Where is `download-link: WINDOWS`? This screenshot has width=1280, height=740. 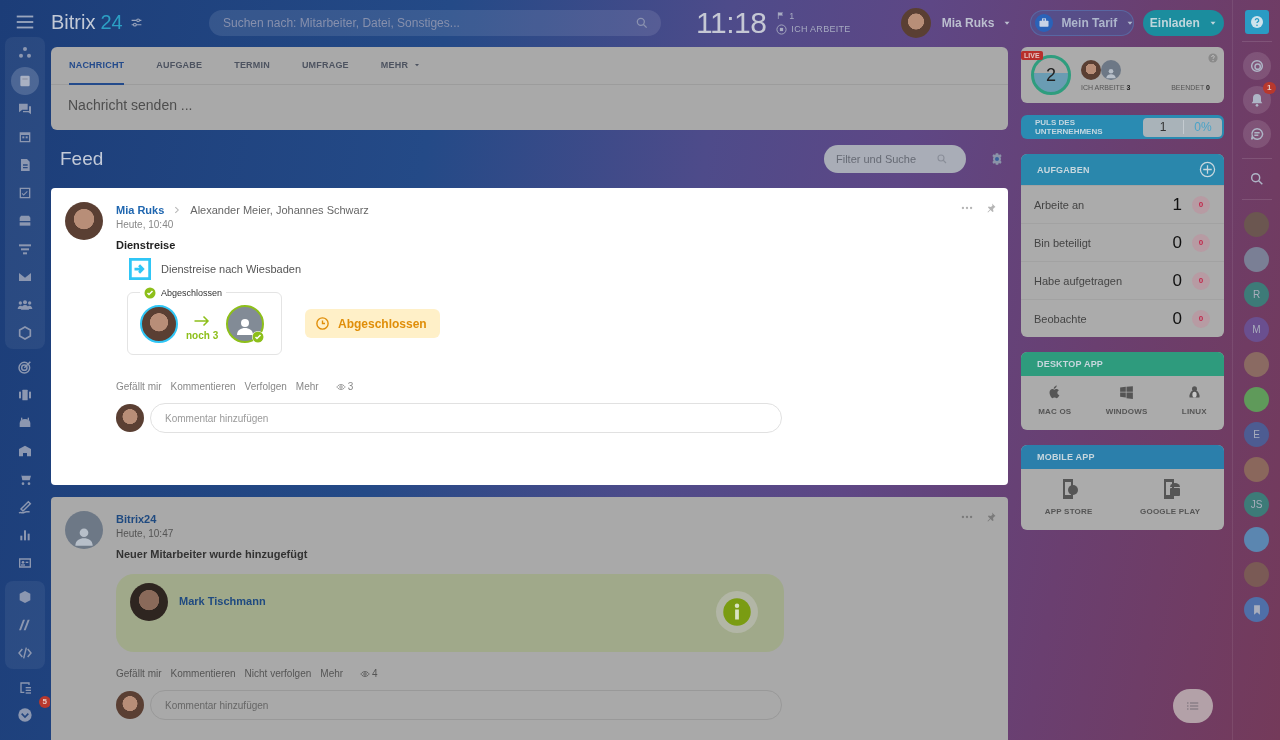
download-link: WINDOWS is located at coordinates (1126, 400).